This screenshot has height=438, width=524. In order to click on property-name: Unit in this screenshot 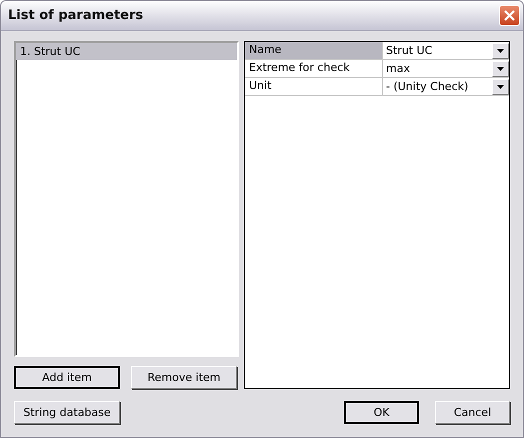, I will do `click(314, 86)`.